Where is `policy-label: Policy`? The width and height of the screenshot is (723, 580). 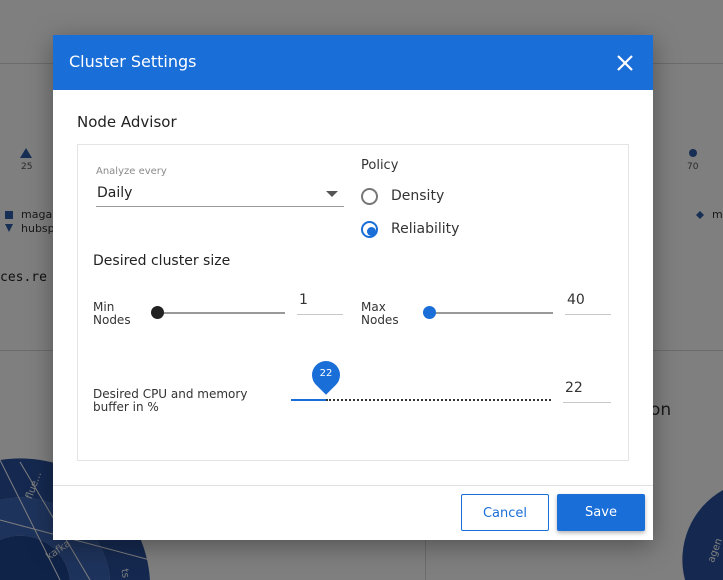
policy-label: Policy is located at coordinates (380, 165).